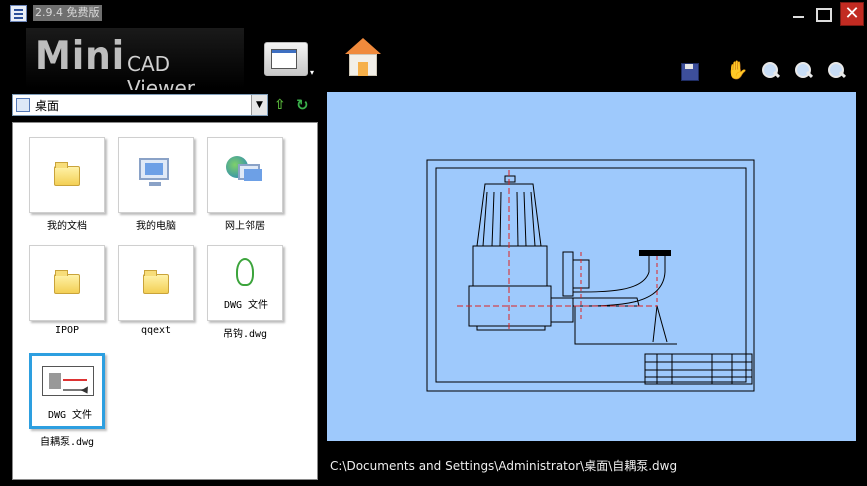  What do you see at coordinates (690, 71) in the screenshot?
I see `save-icon` at bounding box center [690, 71].